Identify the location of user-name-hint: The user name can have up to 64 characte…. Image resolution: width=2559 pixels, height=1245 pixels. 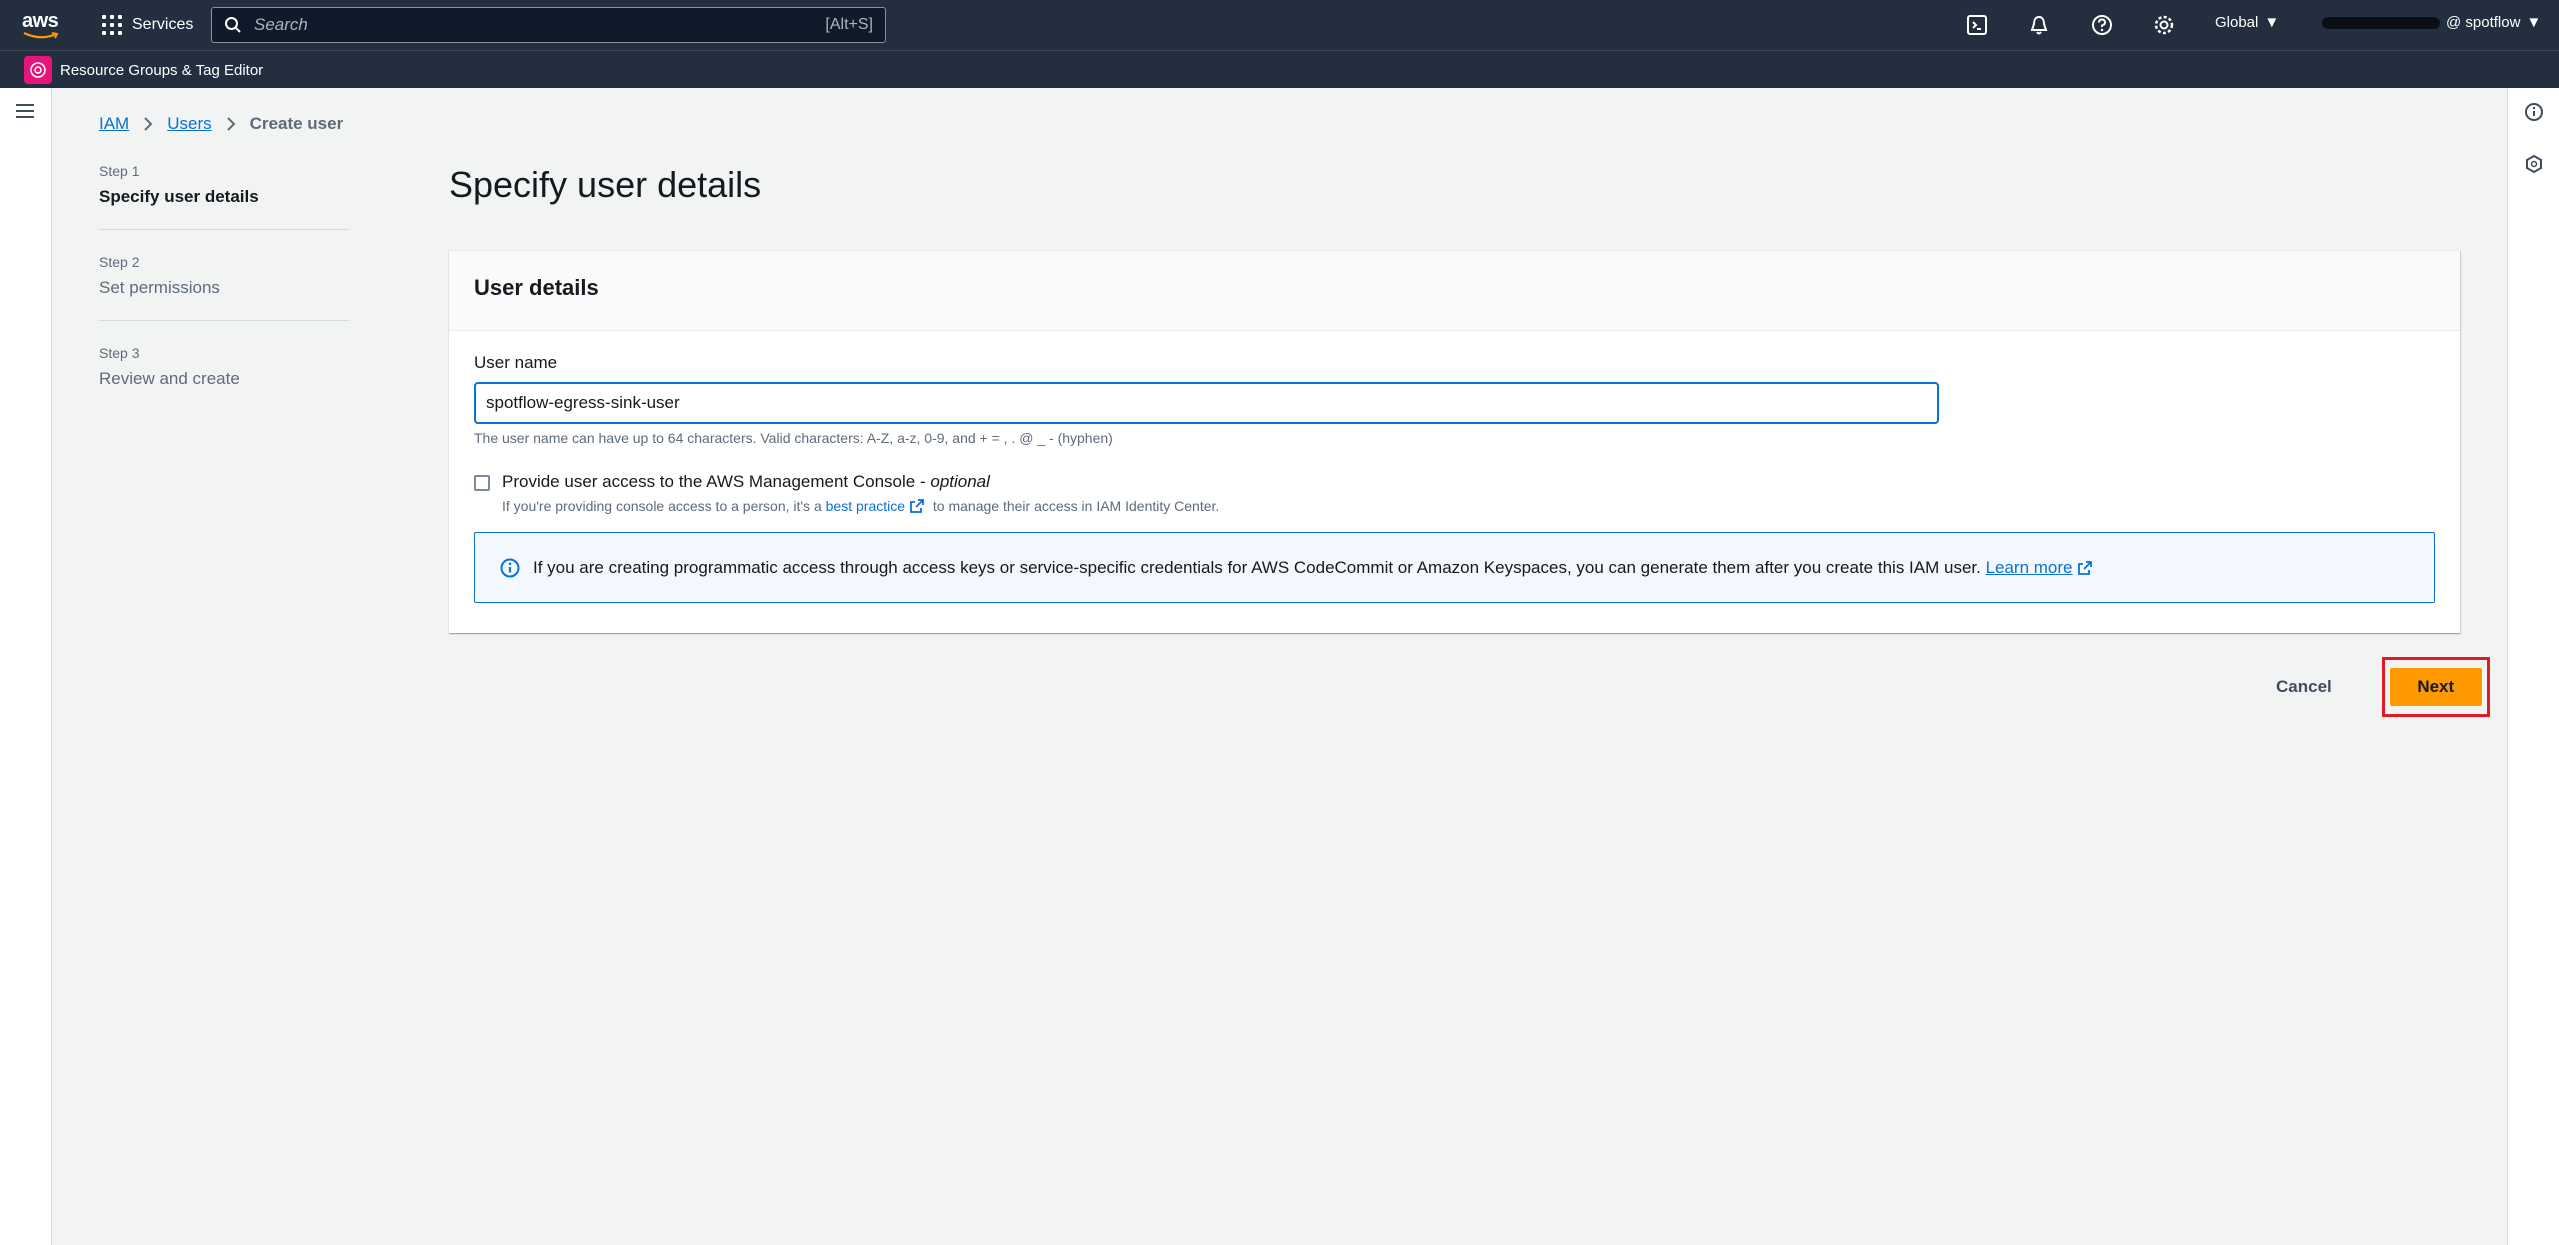
(793, 438).